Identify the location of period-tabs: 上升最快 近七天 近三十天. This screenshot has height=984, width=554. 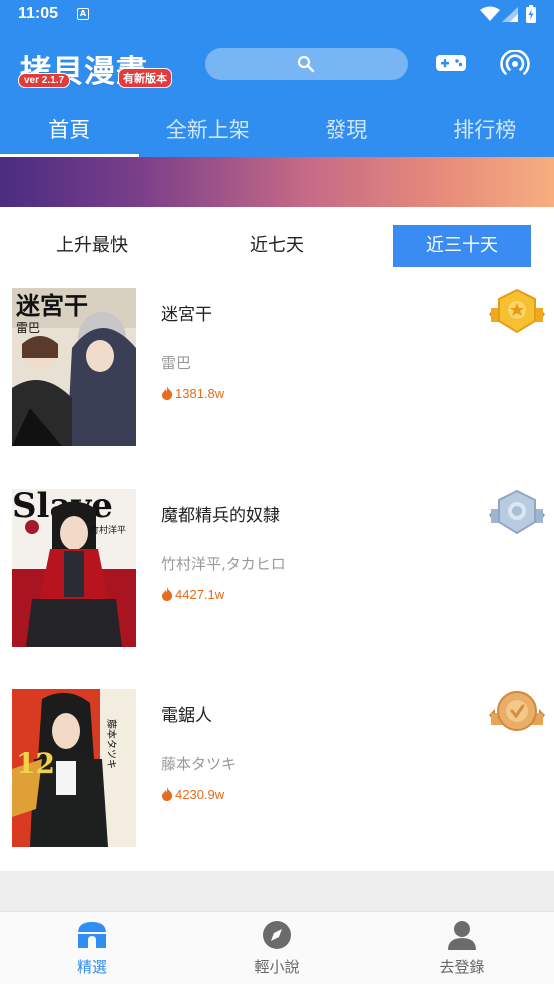
(277, 247).